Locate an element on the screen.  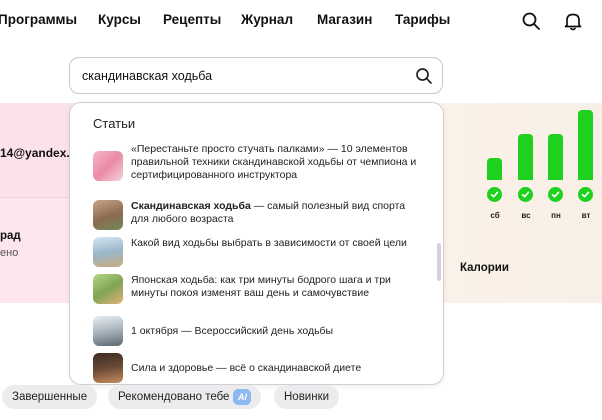
chip-new: Новинки is located at coordinates (307, 397).